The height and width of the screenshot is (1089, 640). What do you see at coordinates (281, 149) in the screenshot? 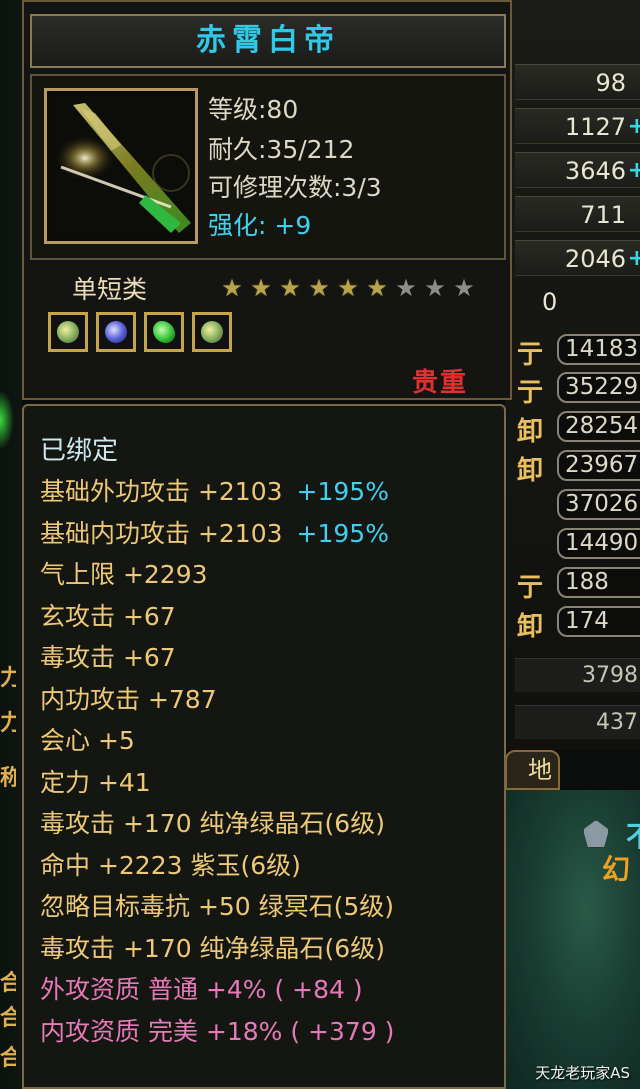
I see `item-durability: 耐久:35/212` at bounding box center [281, 149].